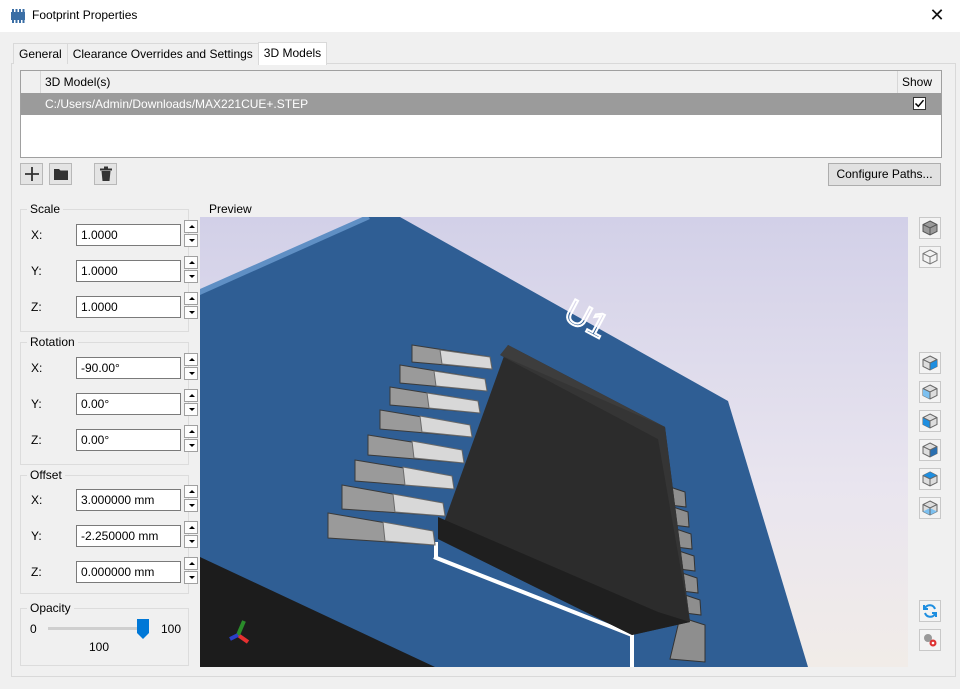 Image resolution: width=960 pixels, height=689 pixels. What do you see at coordinates (99, 647) in the screenshot?
I see `opacity-value: 100` at bounding box center [99, 647].